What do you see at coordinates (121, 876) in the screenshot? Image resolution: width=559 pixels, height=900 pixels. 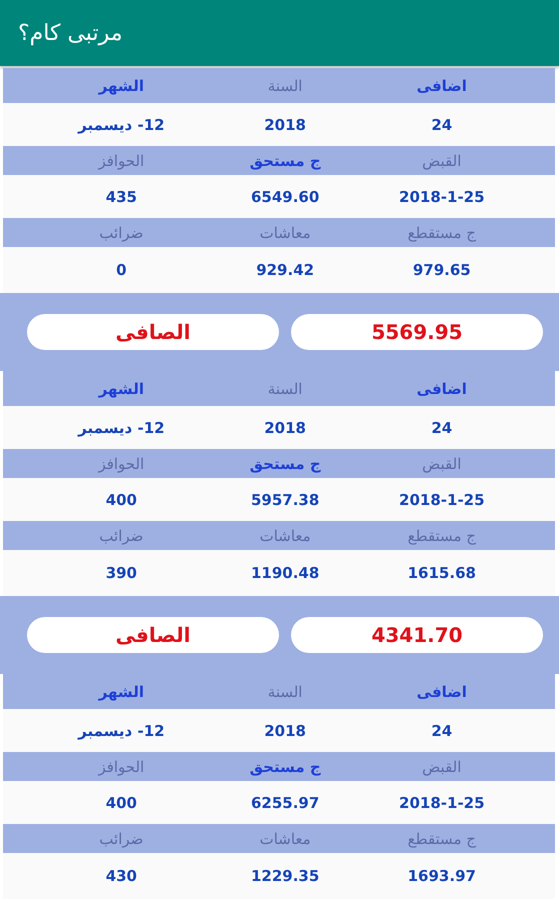 I see `field-value: 430` at bounding box center [121, 876].